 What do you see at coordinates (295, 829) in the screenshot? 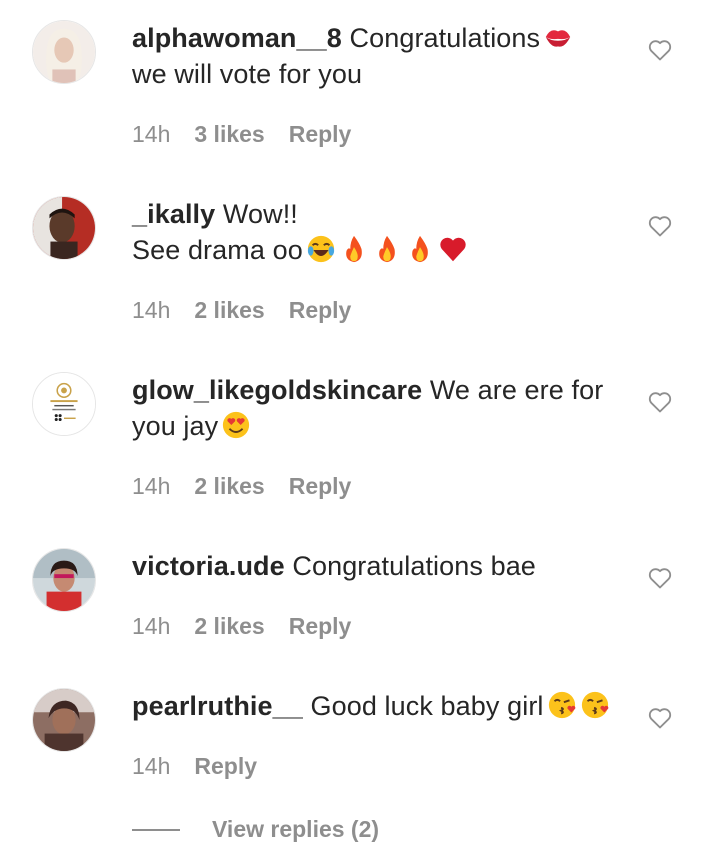
I see `view-replies-label: View replies (2)` at bounding box center [295, 829].